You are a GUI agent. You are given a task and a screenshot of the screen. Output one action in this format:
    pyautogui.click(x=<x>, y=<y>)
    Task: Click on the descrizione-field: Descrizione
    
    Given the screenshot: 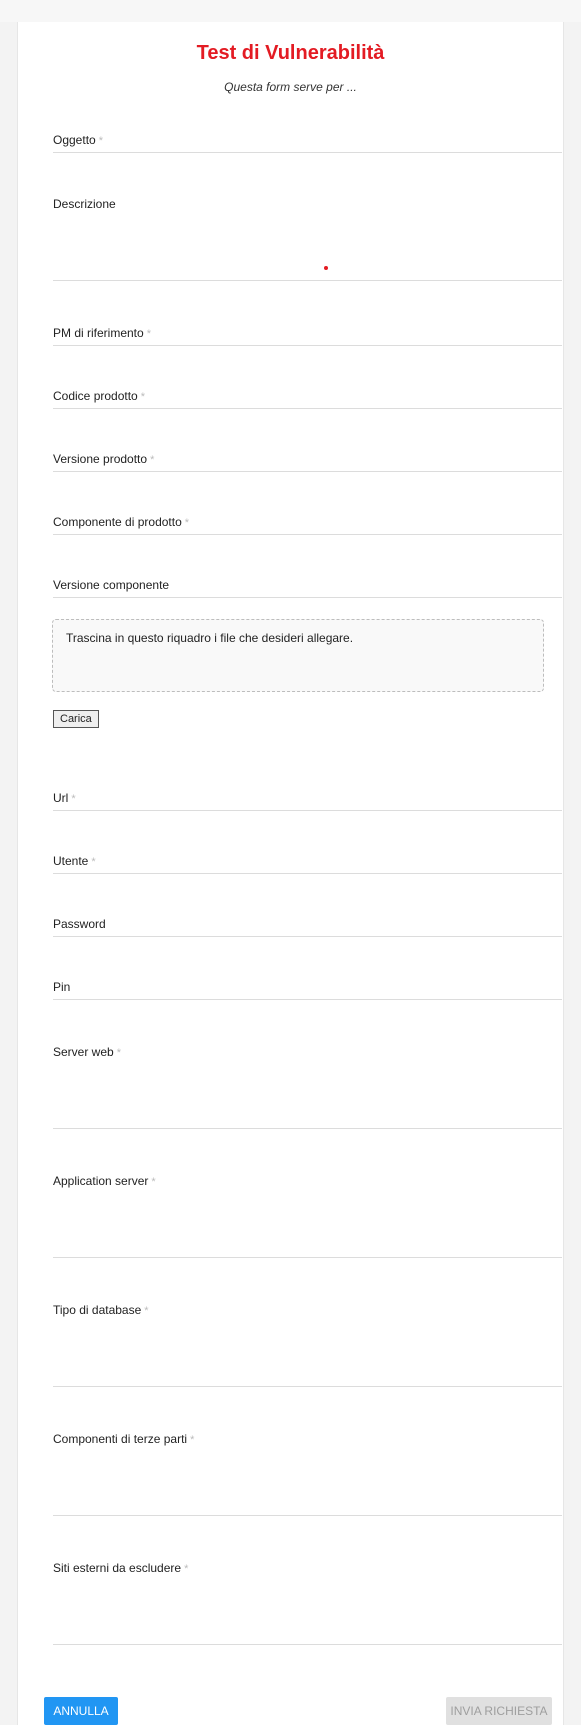 What is the action you would take?
    pyautogui.click(x=307, y=238)
    